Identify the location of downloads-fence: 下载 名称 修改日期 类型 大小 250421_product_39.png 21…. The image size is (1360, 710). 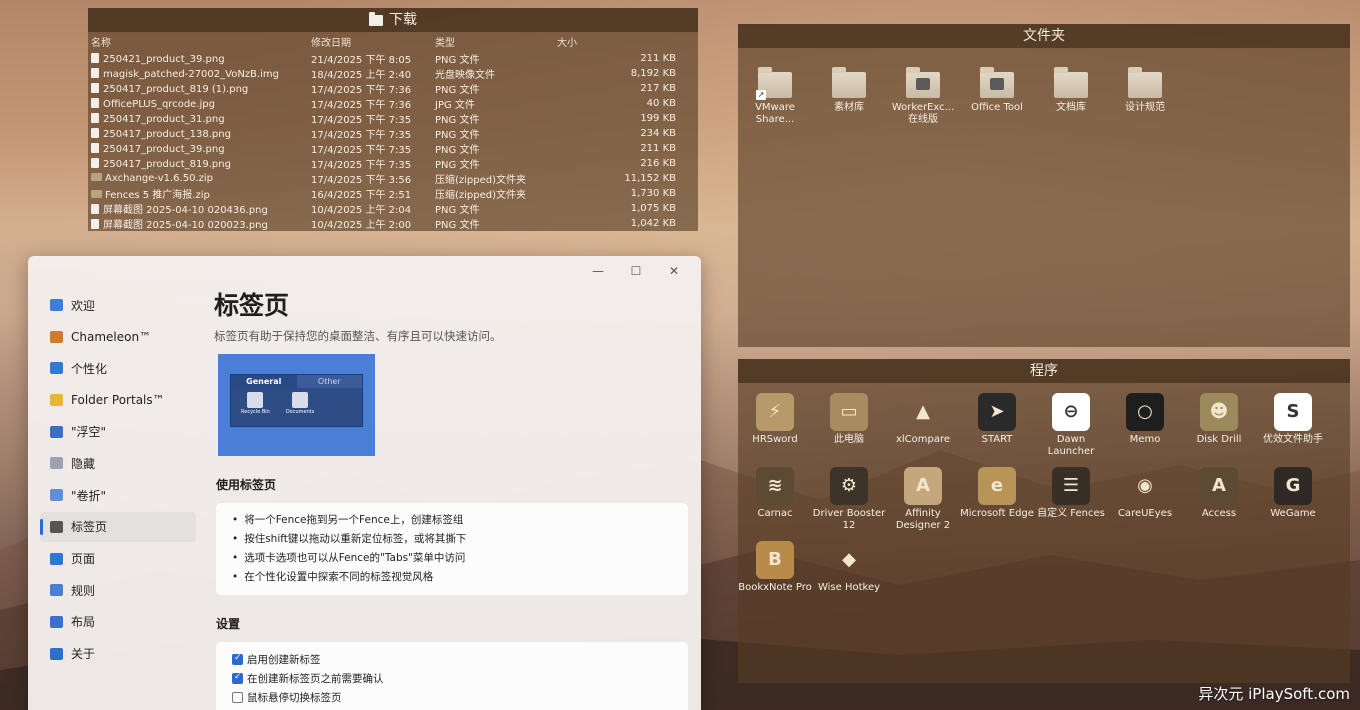
(393, 119).